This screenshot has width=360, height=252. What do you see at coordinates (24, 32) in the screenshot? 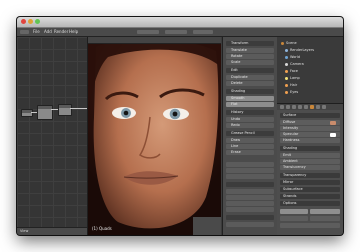
I see `editor-type-icon` at bounding box center [24, 32].